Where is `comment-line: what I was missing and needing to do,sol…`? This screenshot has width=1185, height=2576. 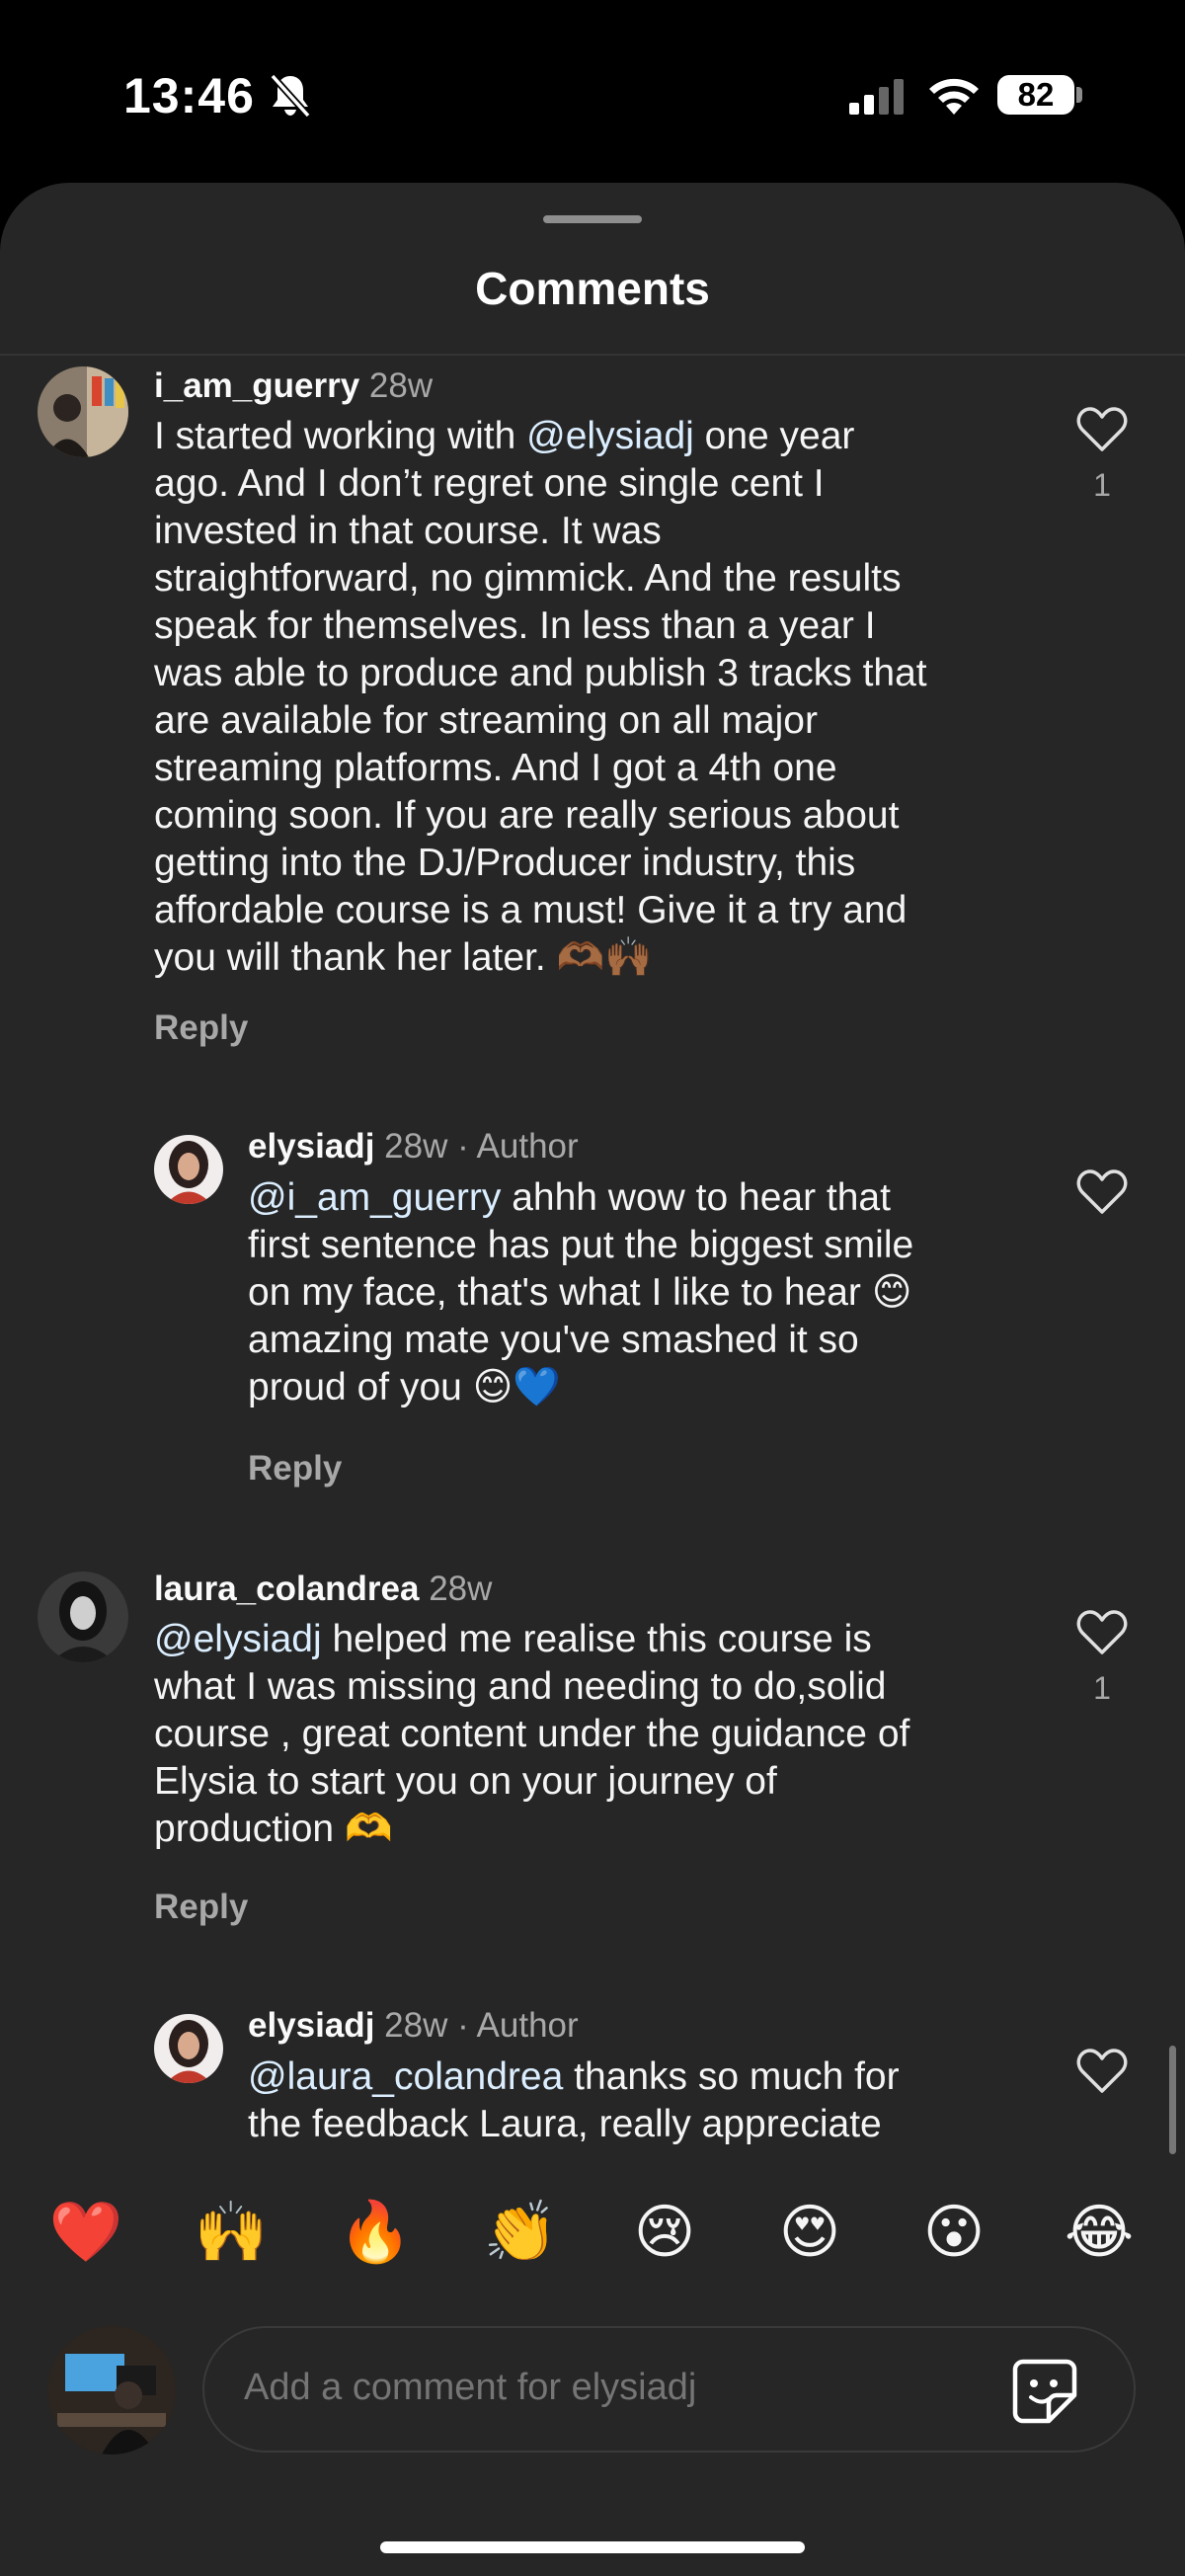
comment-line: what I was missing and needing to do,sol… is located at coordinates (521, 1686).